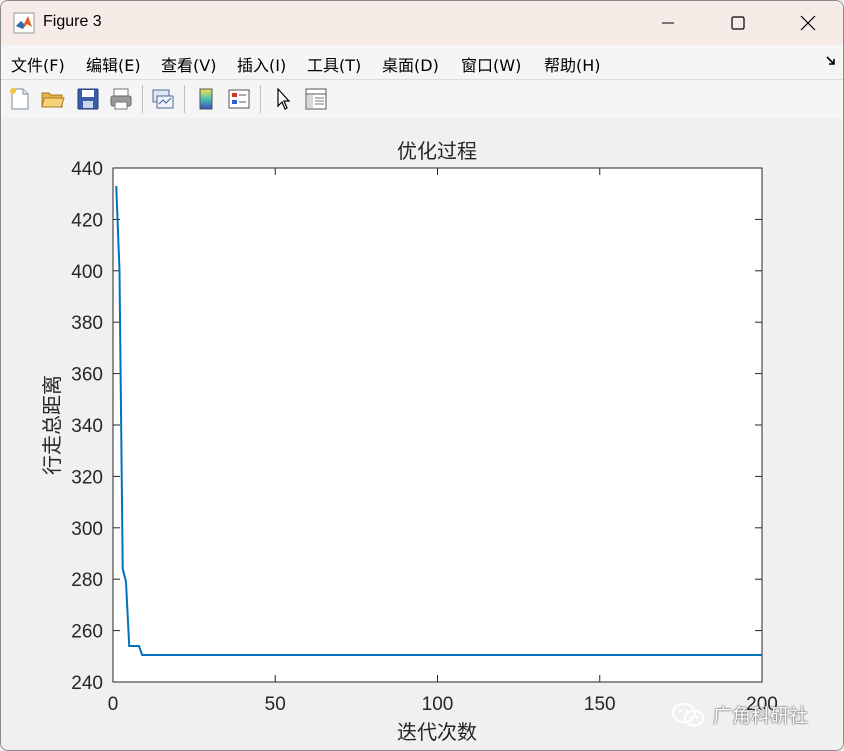  Describe the element at coordinates (600, 704) in the screenshot. I see `x-tick-label: 150` at that location.